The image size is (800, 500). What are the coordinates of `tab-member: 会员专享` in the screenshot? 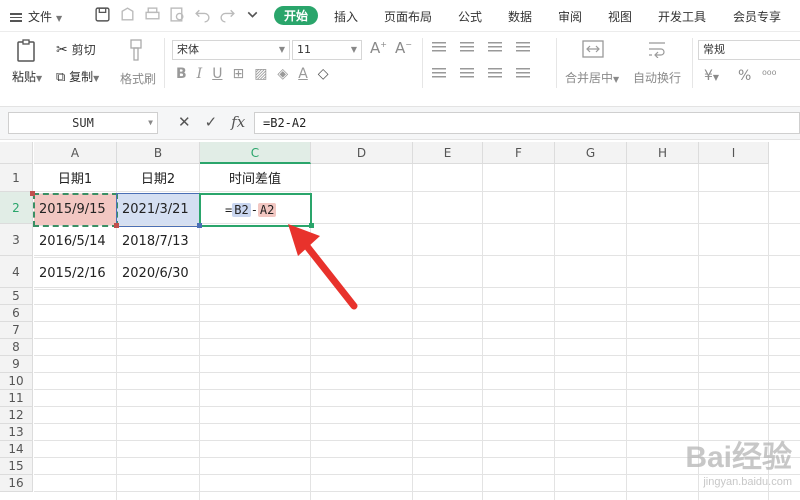 It's located at (757, 16).